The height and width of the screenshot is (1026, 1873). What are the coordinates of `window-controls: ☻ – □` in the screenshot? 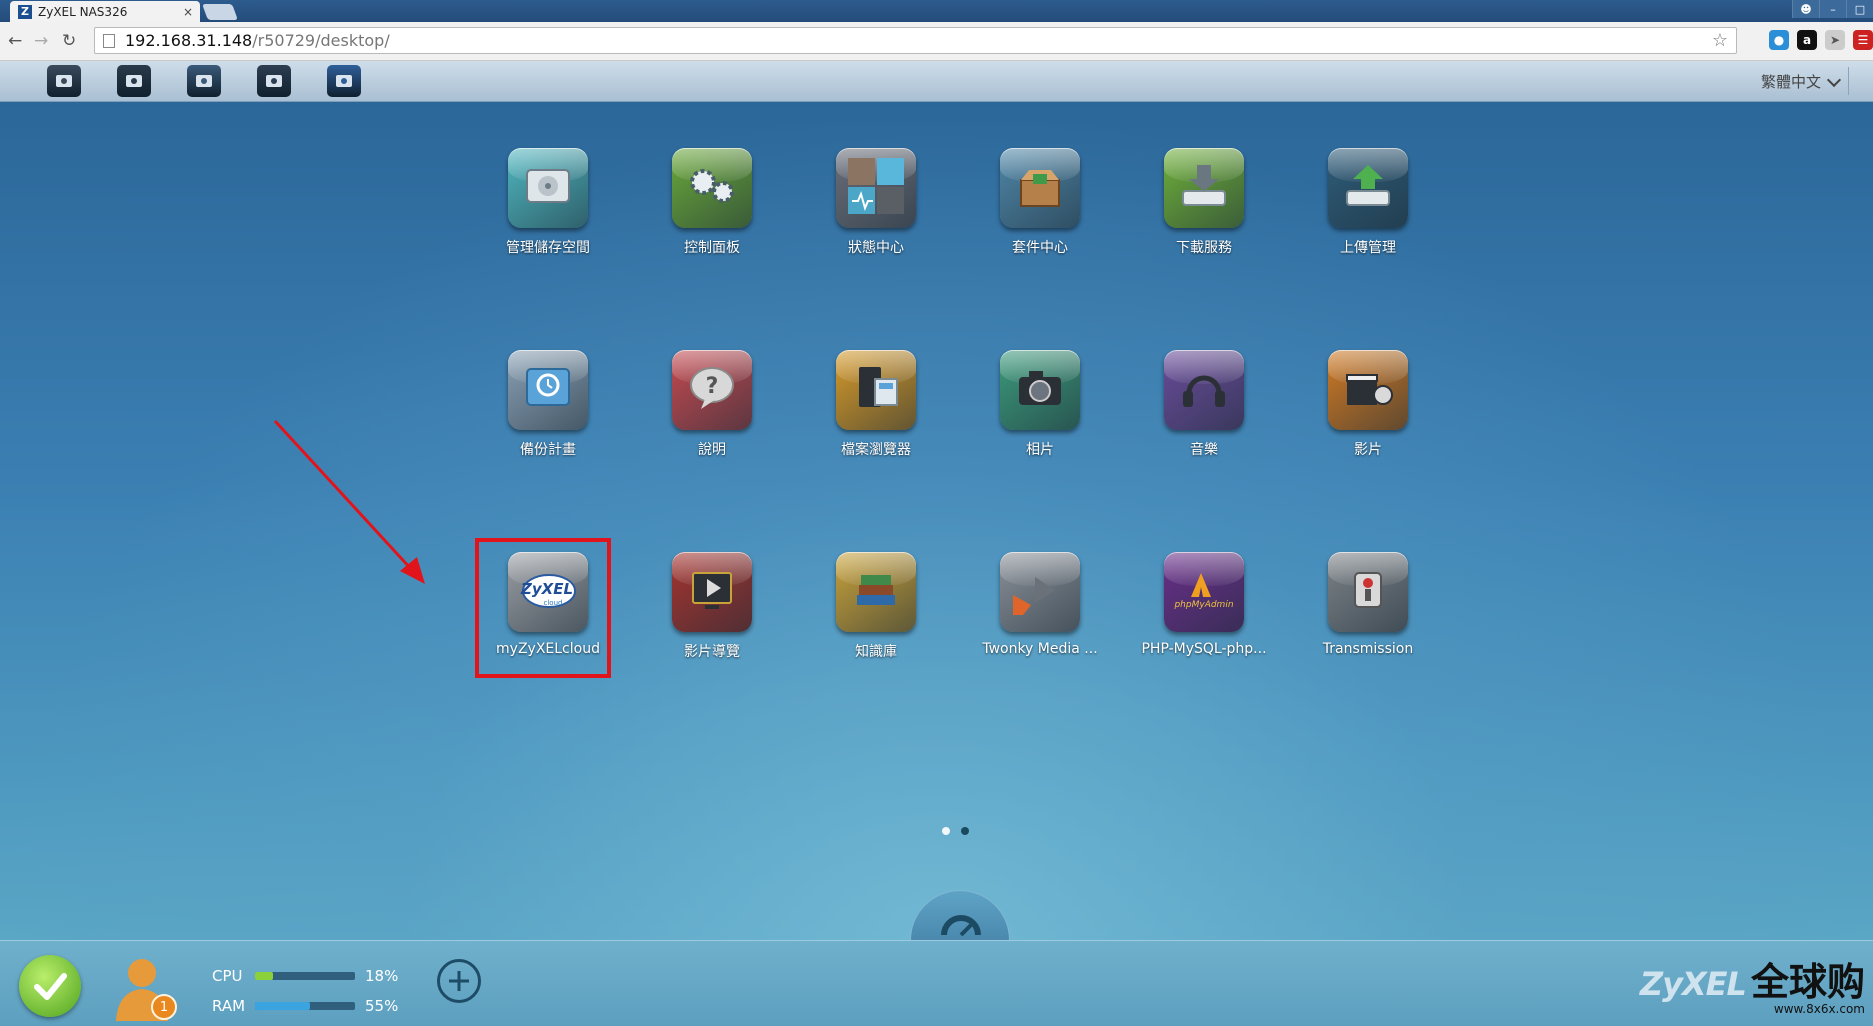 It's located at (1832, 9).